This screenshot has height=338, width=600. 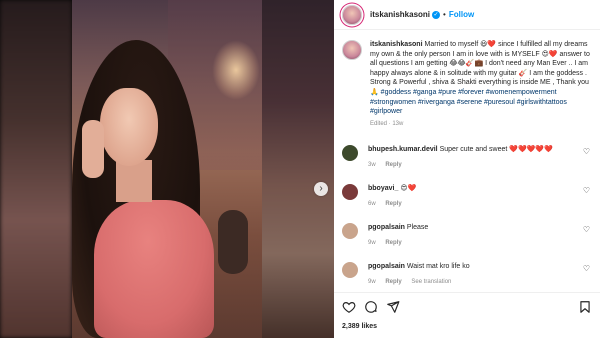 I want to click on post-actions: 2,389 likes, so click(x=467, y=315).